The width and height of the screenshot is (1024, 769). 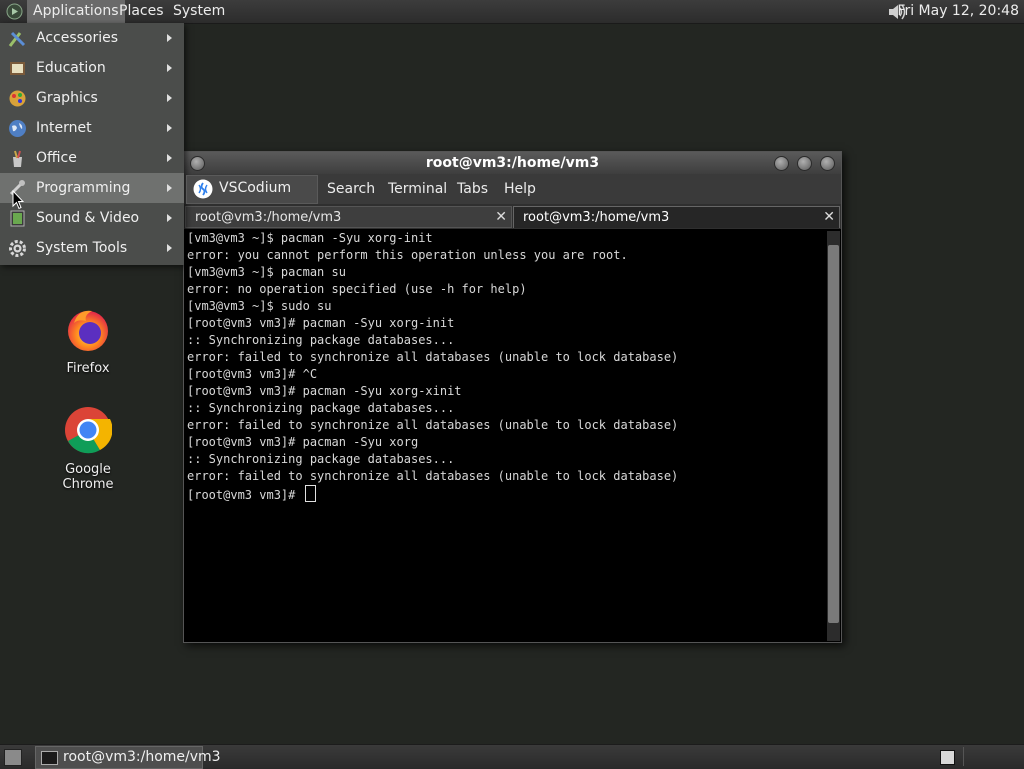 What do you see at coordinates (88, 330) in the screenshot?
I see `firefox-icon` at bounding box center [88, 330].